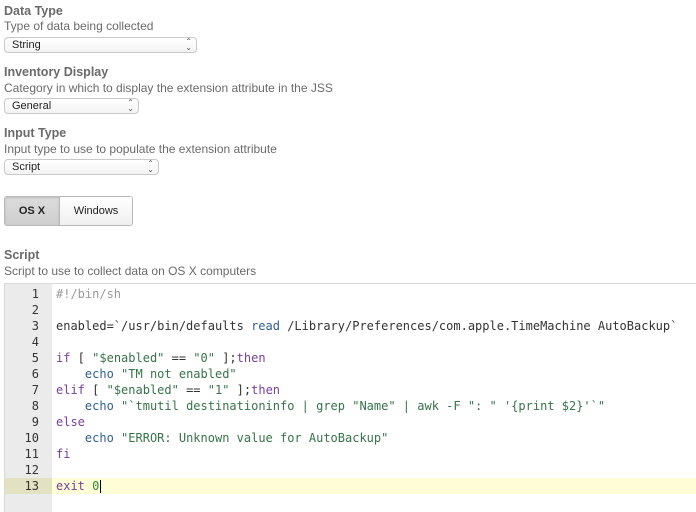 The image size is (696, 512). I want to click on inventory-display-select: General ⌃ ⌄, so click(71, 106).